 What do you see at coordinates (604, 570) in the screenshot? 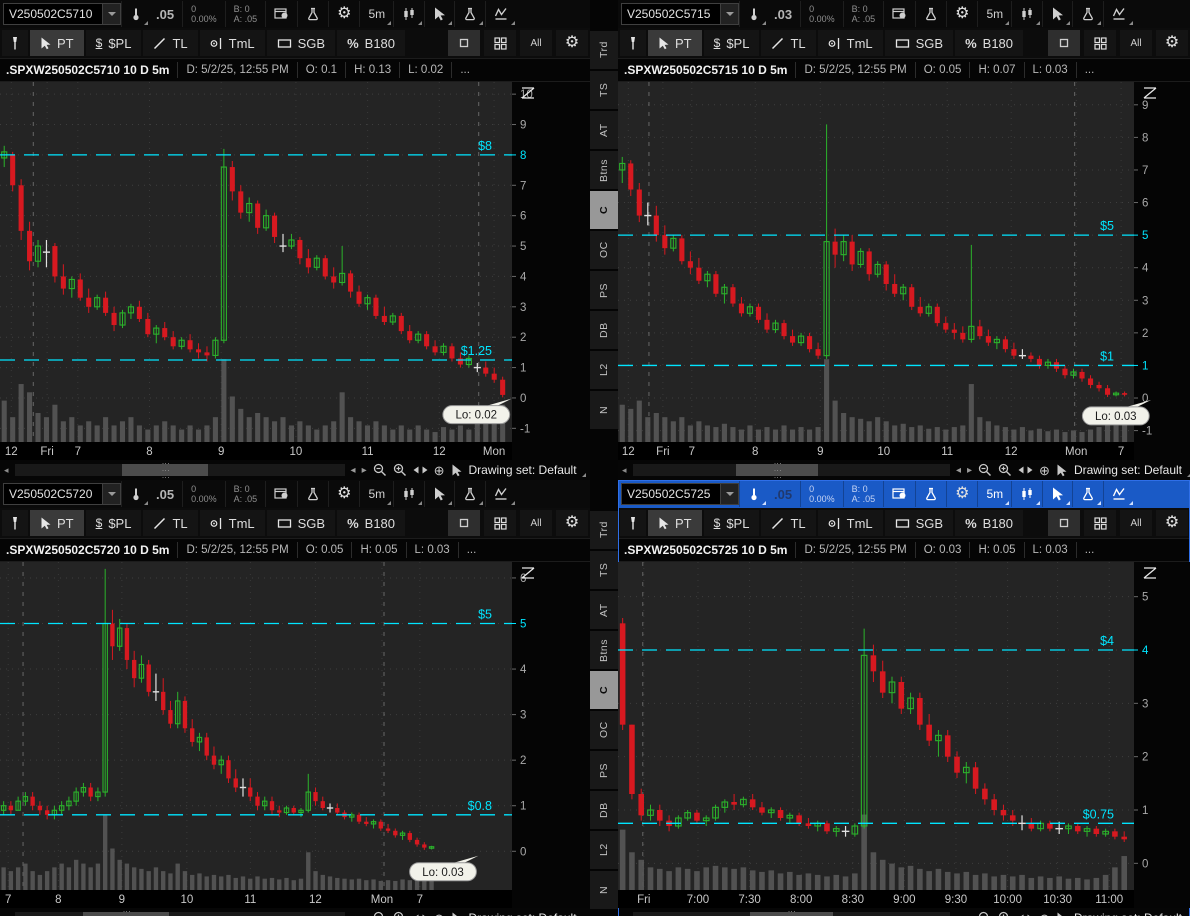
I see `side-tab-ts: TS` at bounding box center [604, 570].